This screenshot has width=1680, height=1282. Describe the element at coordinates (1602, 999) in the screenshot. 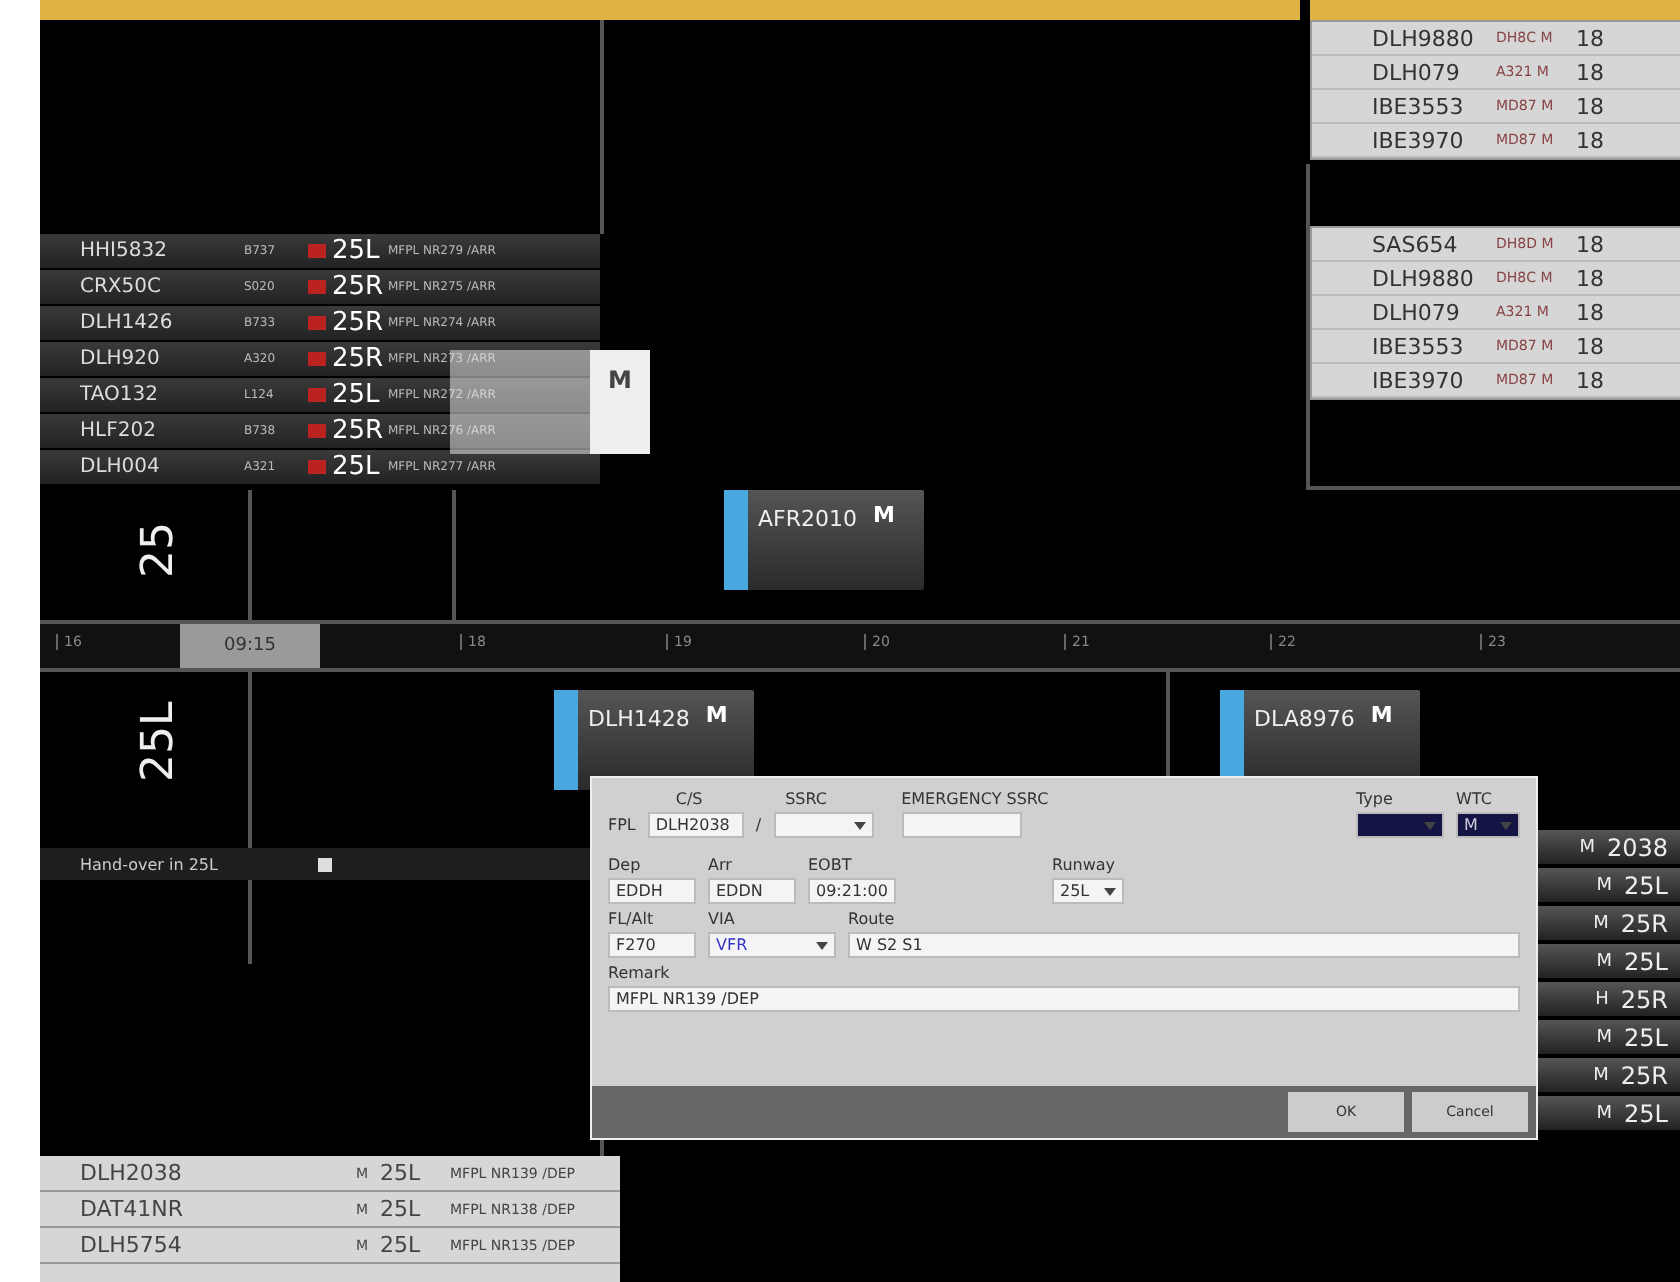

I see `wtc-text: H` at that location.